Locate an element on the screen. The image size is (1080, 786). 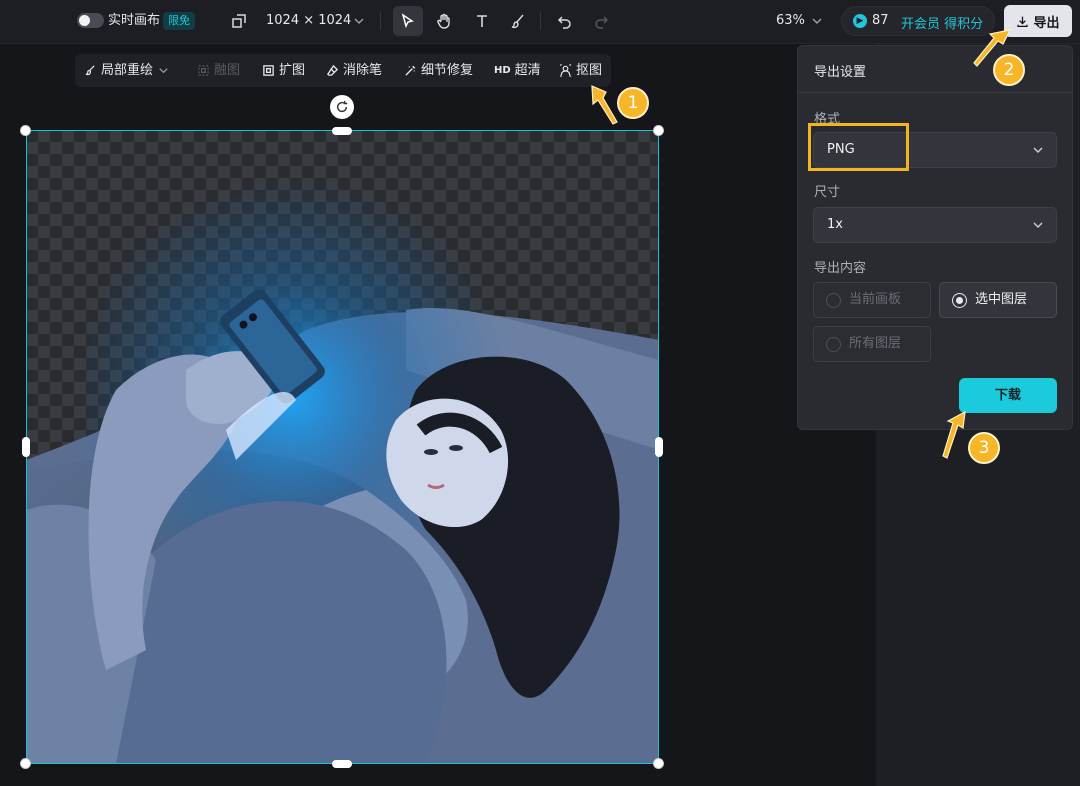
blend-button: 融图 is located at coordinates (218, 70).